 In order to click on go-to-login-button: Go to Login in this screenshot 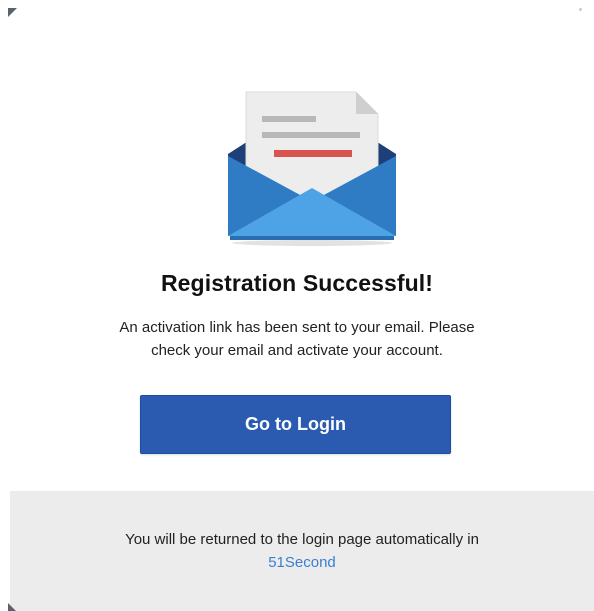, I will do `click(295, 424)`.